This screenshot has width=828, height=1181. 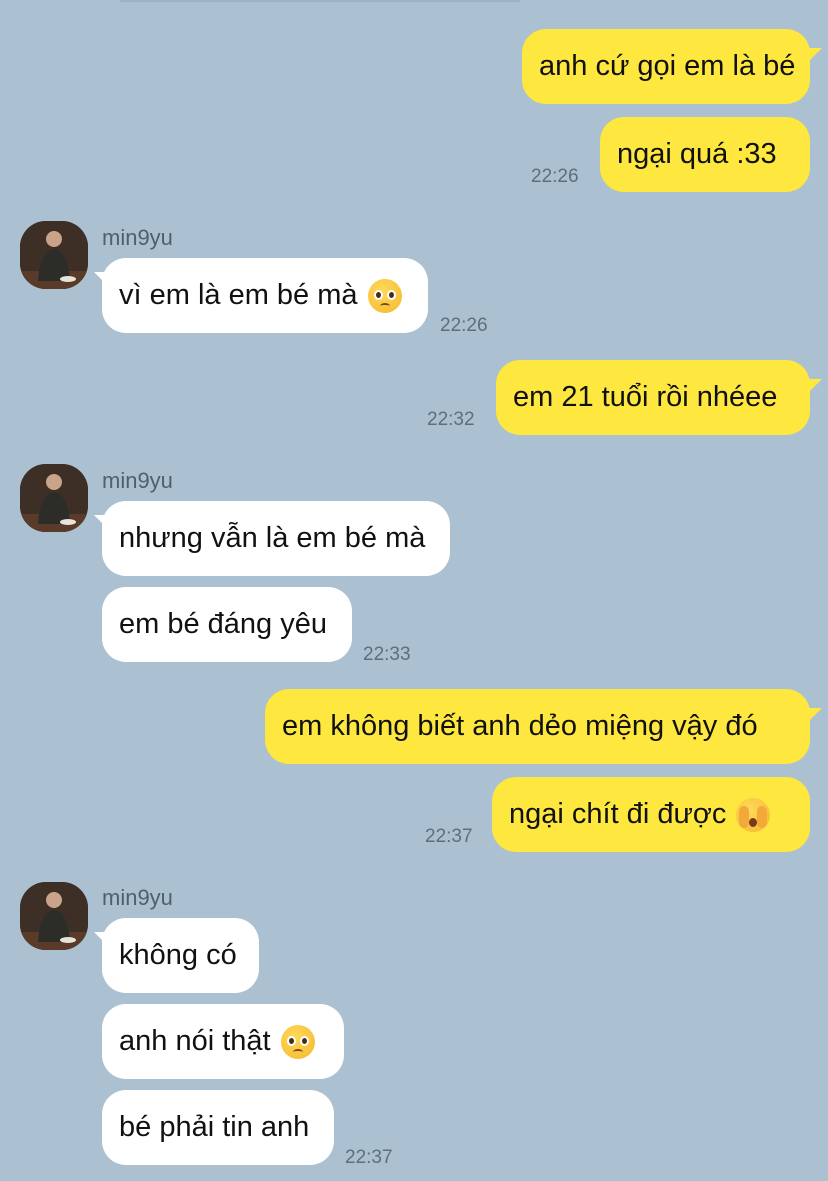 What do you see at coordinates (223, 624) in the screenshot?
I see `message-text: em bé đáng yêu` at bounding box center [223, 624].